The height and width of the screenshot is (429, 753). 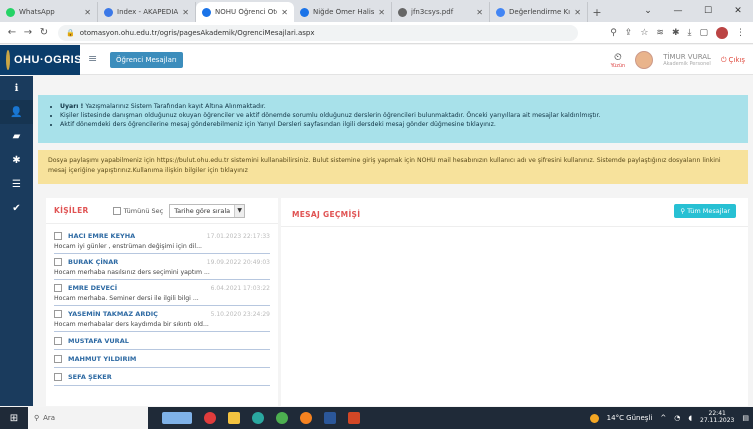 I want to click on browser-tab: Niğde Ömer Halisde✕, so click(x=343, y=12).